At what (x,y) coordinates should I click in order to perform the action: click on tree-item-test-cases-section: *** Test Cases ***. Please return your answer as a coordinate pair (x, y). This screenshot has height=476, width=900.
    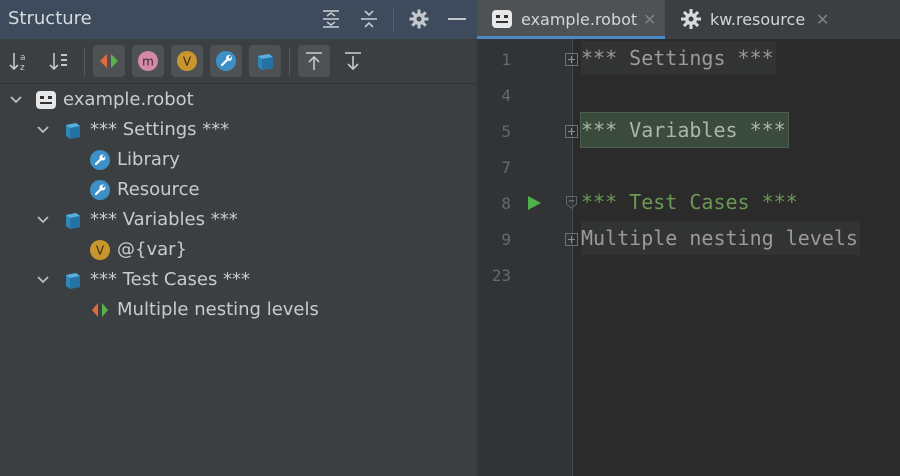
    Looking at the image, I should click on (238, 280).